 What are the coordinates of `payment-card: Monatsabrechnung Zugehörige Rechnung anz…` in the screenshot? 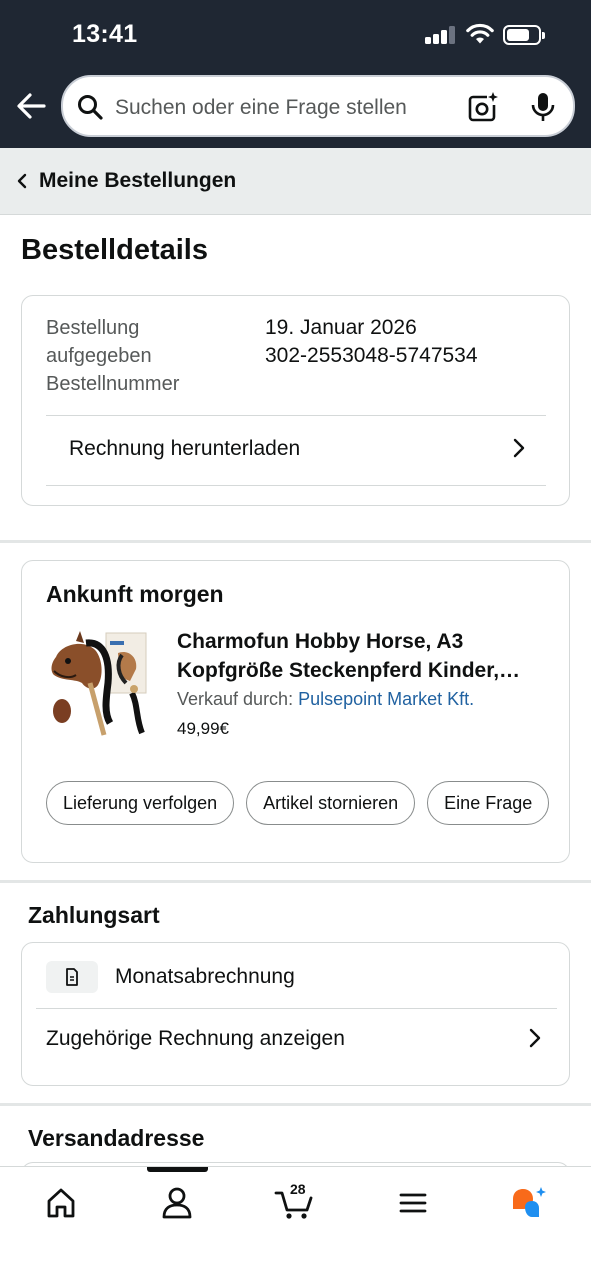 It's located at (295, 1014).